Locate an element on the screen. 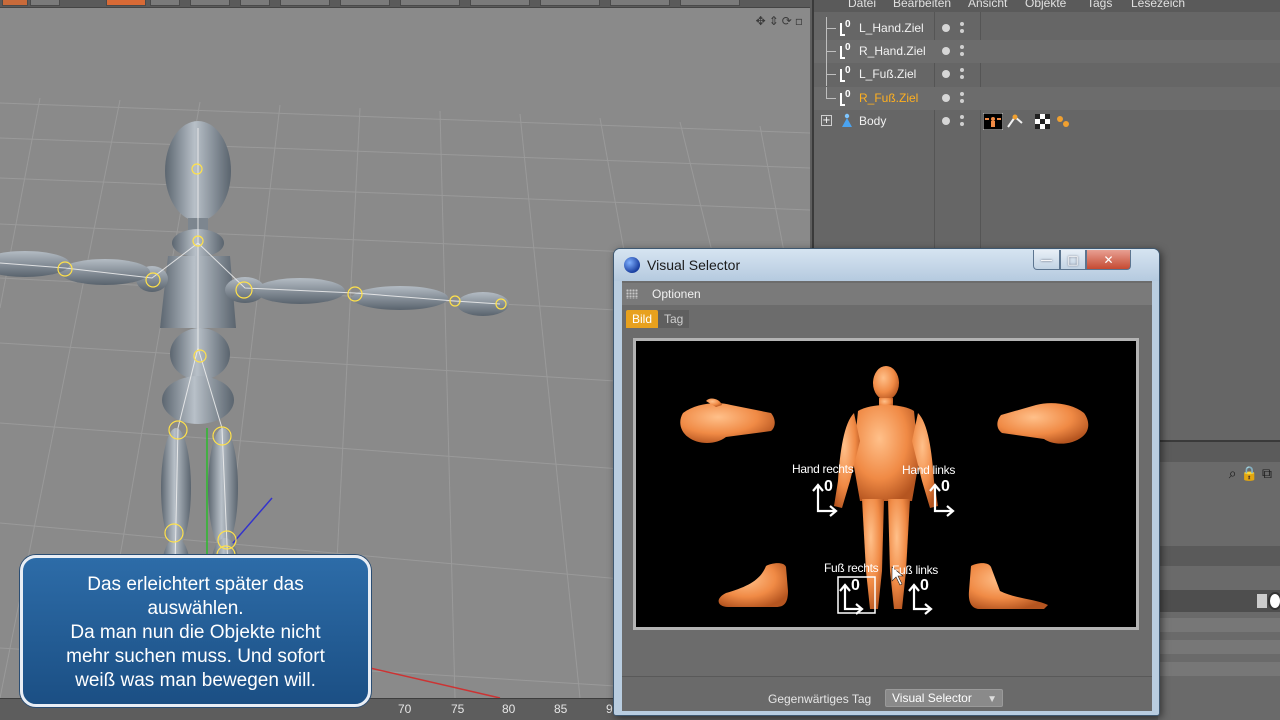  object-row-r-fuss-ziel: 0 R_Fuß.Ziel is located at coordinates (1047, 98).